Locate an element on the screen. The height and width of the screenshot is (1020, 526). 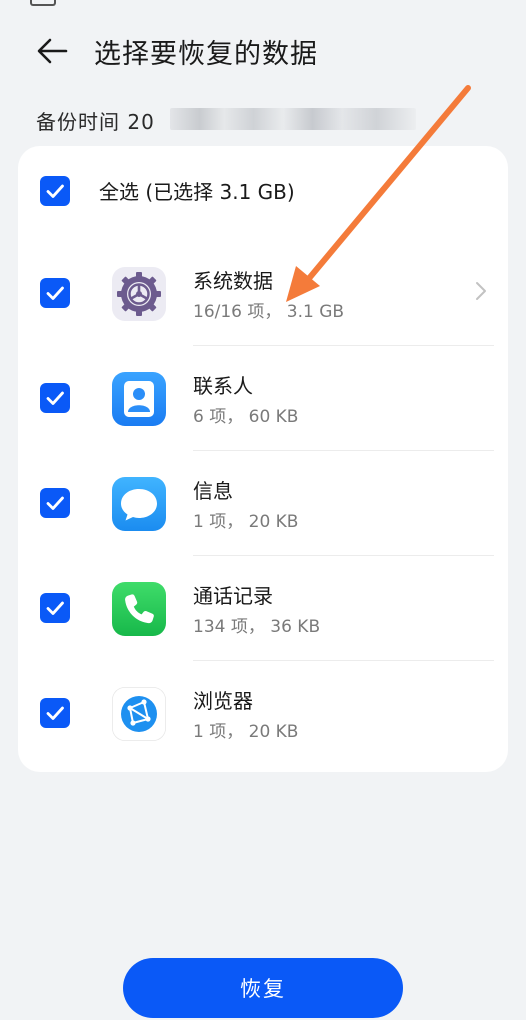
list-item-system-data: 系统数据 16/16 项， 3.1 GB is located at coordinates (263, 293).